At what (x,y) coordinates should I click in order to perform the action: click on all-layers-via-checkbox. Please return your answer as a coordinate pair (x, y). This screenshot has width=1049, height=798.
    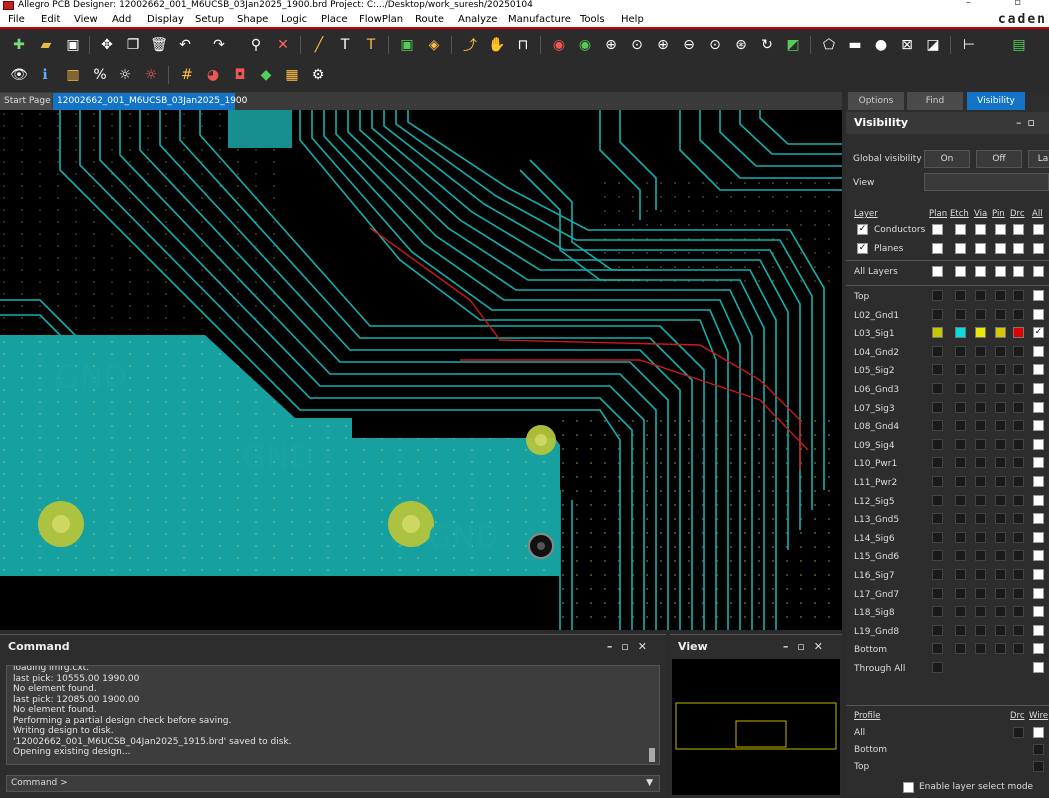
    Looking at the image, I should click on (980, 271).